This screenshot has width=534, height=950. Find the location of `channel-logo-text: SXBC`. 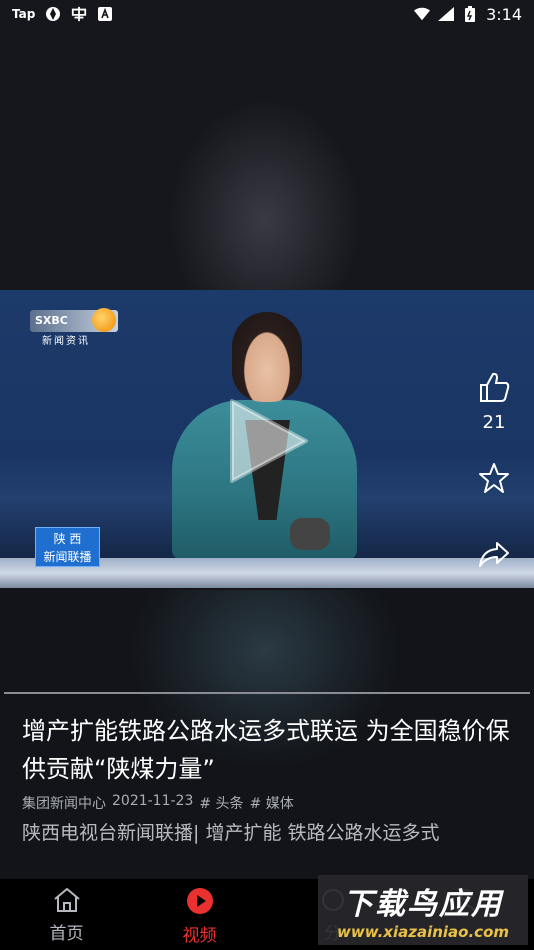

channel-logo-text: SXBC is located at coordinates (51, 320).